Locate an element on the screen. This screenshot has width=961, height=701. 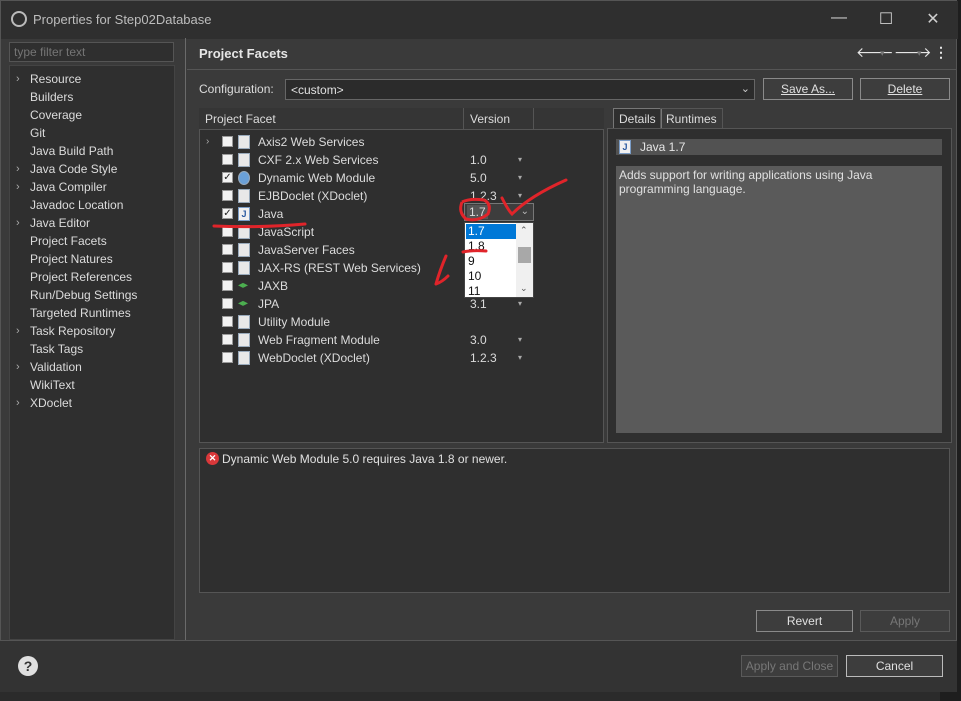
forward-arrow-icon: 🡒 is located at coordinates (913, 52).